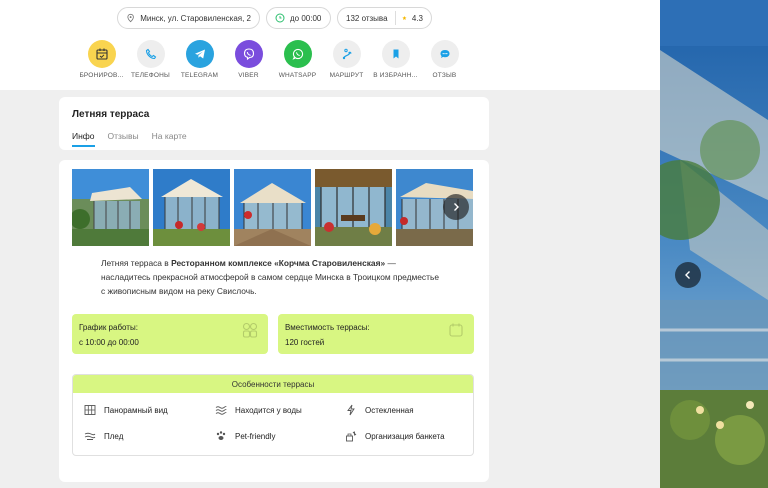 The width and height of the screenshot is (768, 488). I want to click on clock-icon, so click(280, 18).